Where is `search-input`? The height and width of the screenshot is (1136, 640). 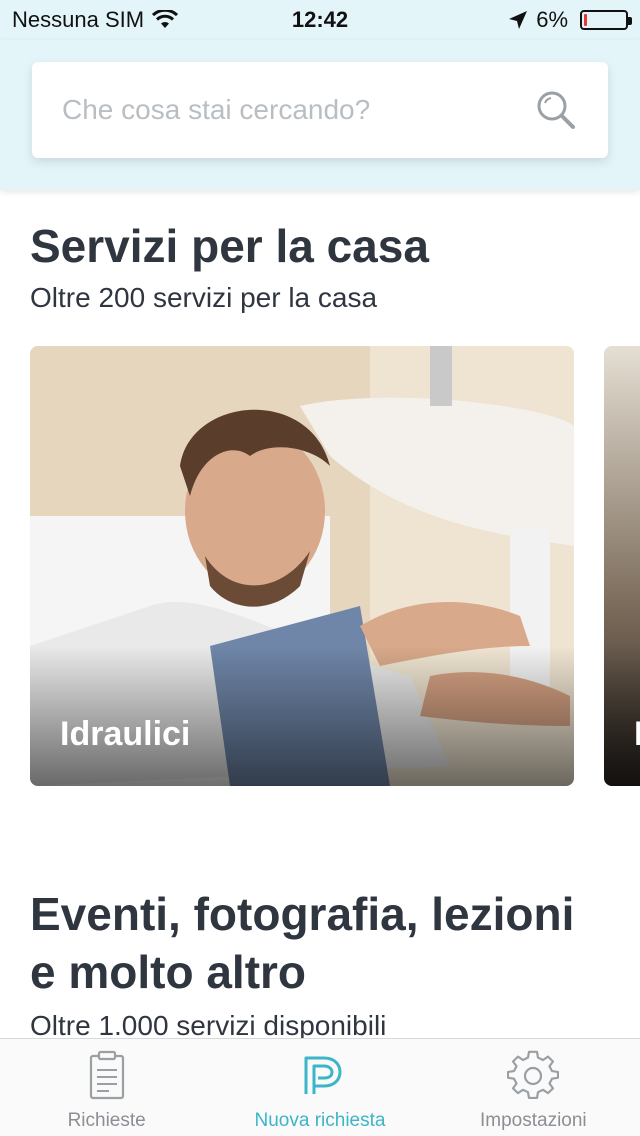
search-input is located at coordinates (298, 110).